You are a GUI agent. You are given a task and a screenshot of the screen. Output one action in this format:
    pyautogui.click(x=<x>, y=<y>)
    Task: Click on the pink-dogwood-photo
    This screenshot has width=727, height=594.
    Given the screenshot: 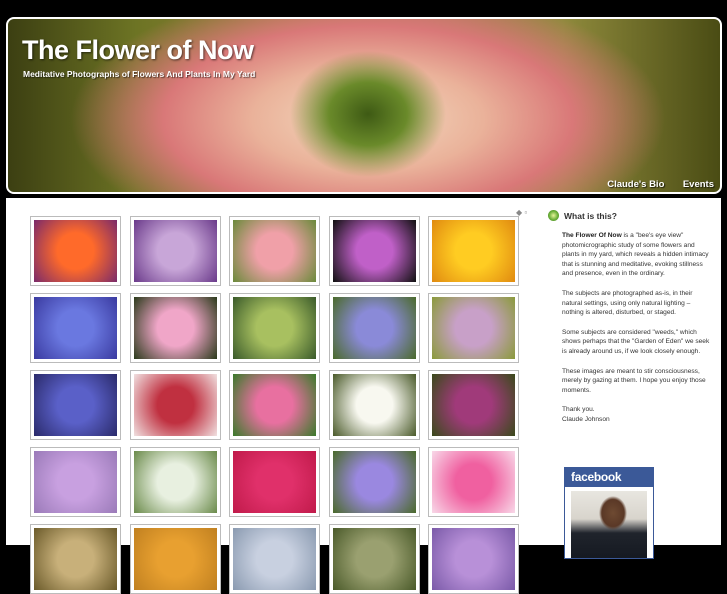 What is the action you would take?
    pyautogui.click(x=274, y=251)
    